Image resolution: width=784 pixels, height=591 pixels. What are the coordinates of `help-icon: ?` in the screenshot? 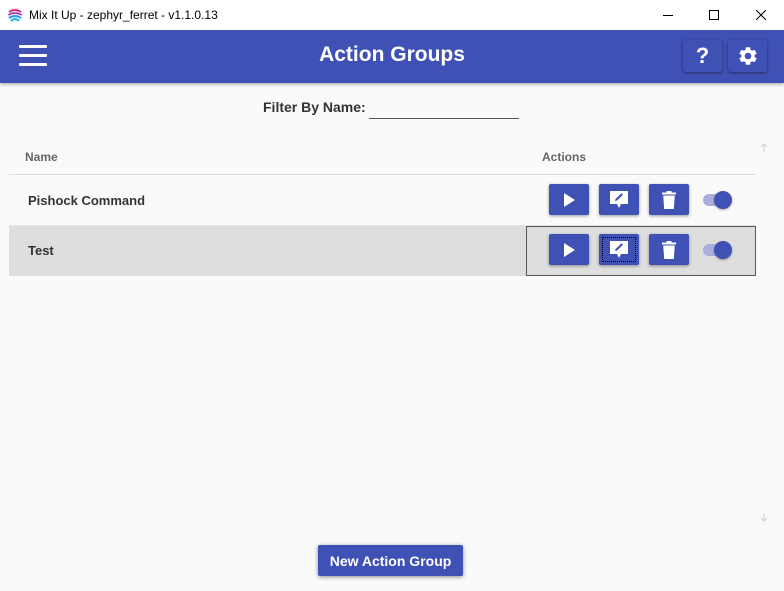 It's located at (702, 55).